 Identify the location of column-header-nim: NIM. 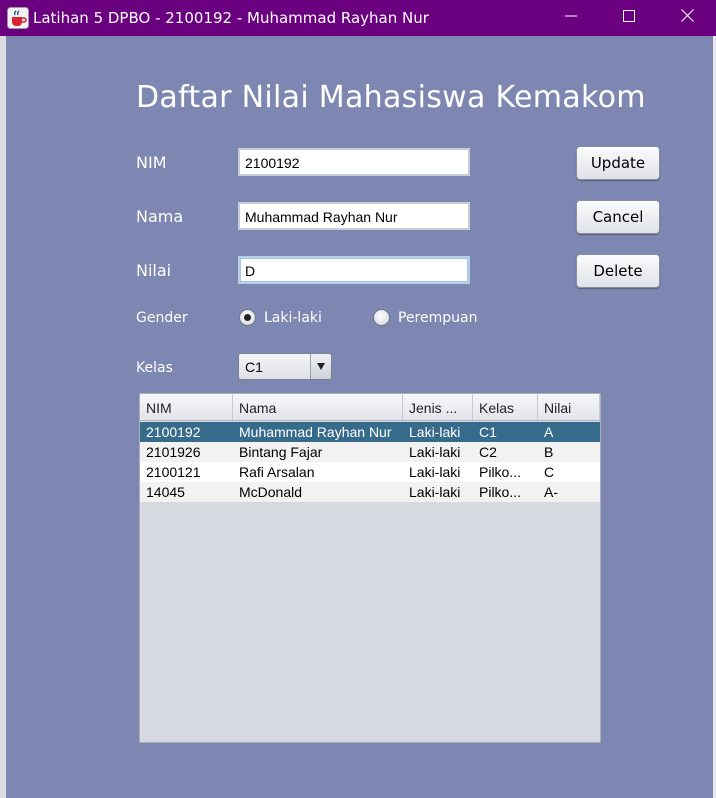
(186, 407).